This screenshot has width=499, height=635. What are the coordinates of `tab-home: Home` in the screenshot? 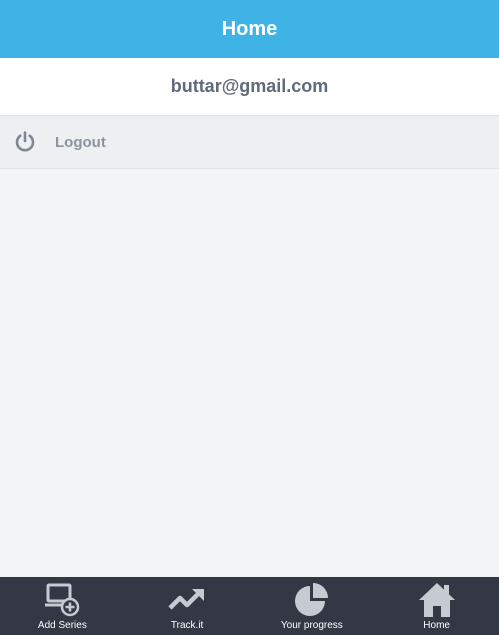 It's located at (436, 606).